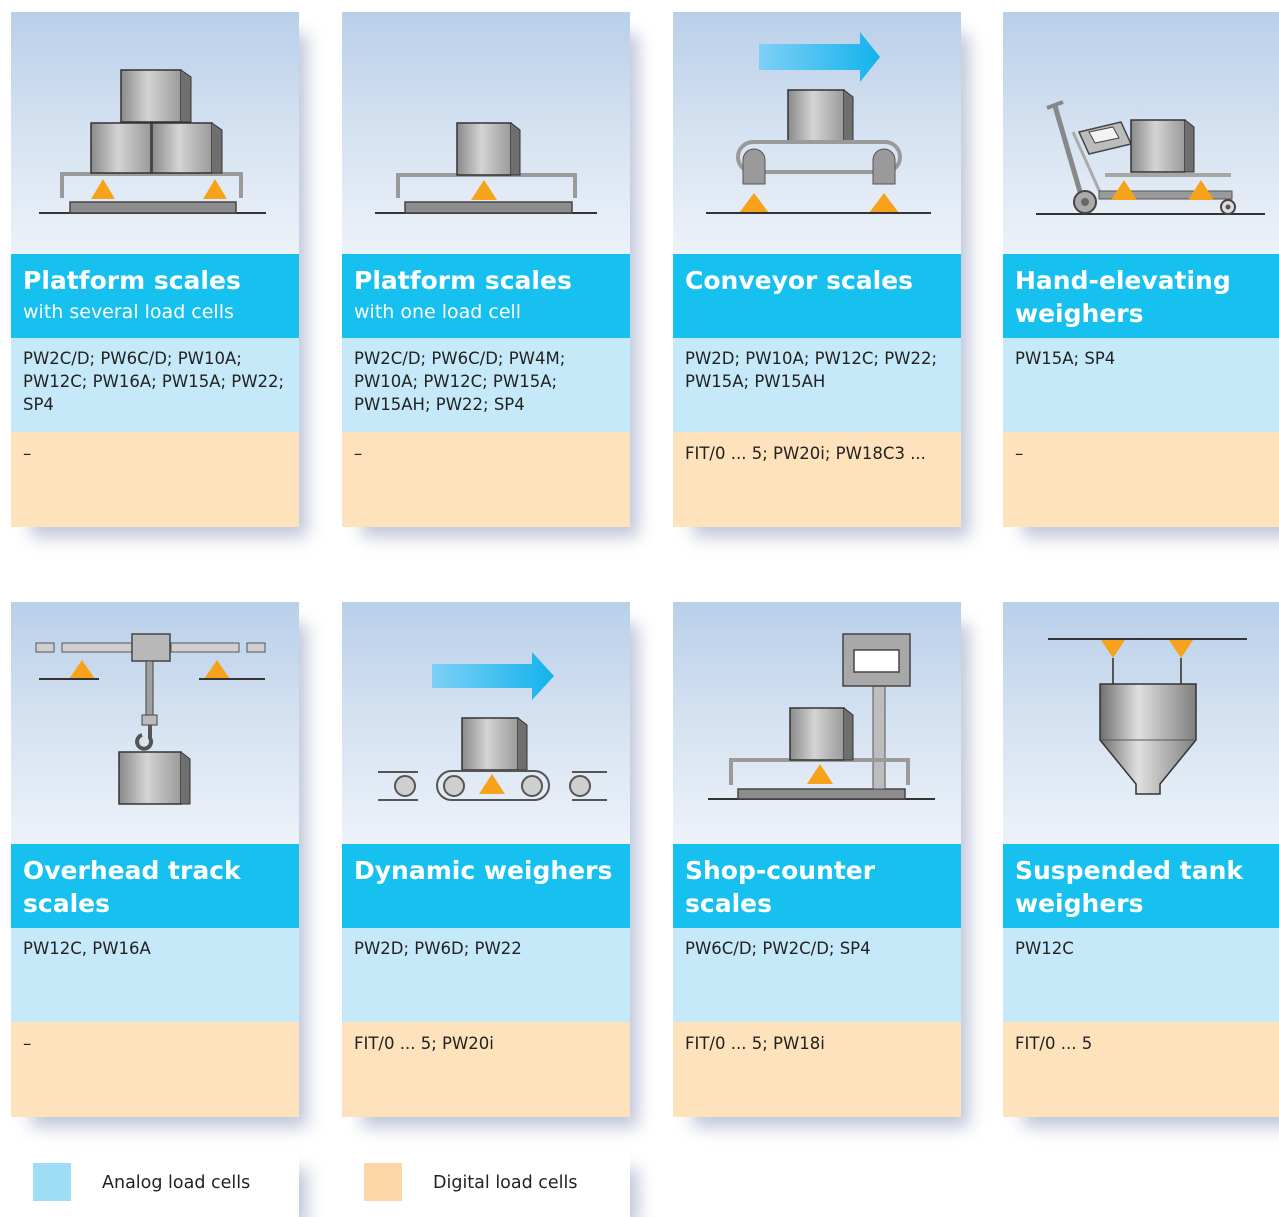 This screenshot has width=1279, height=1217. What do you see at coordinates (486, 723) in the screenshot?
I see `dynamic-weigher-illustration` at bounding box center [486, 723].